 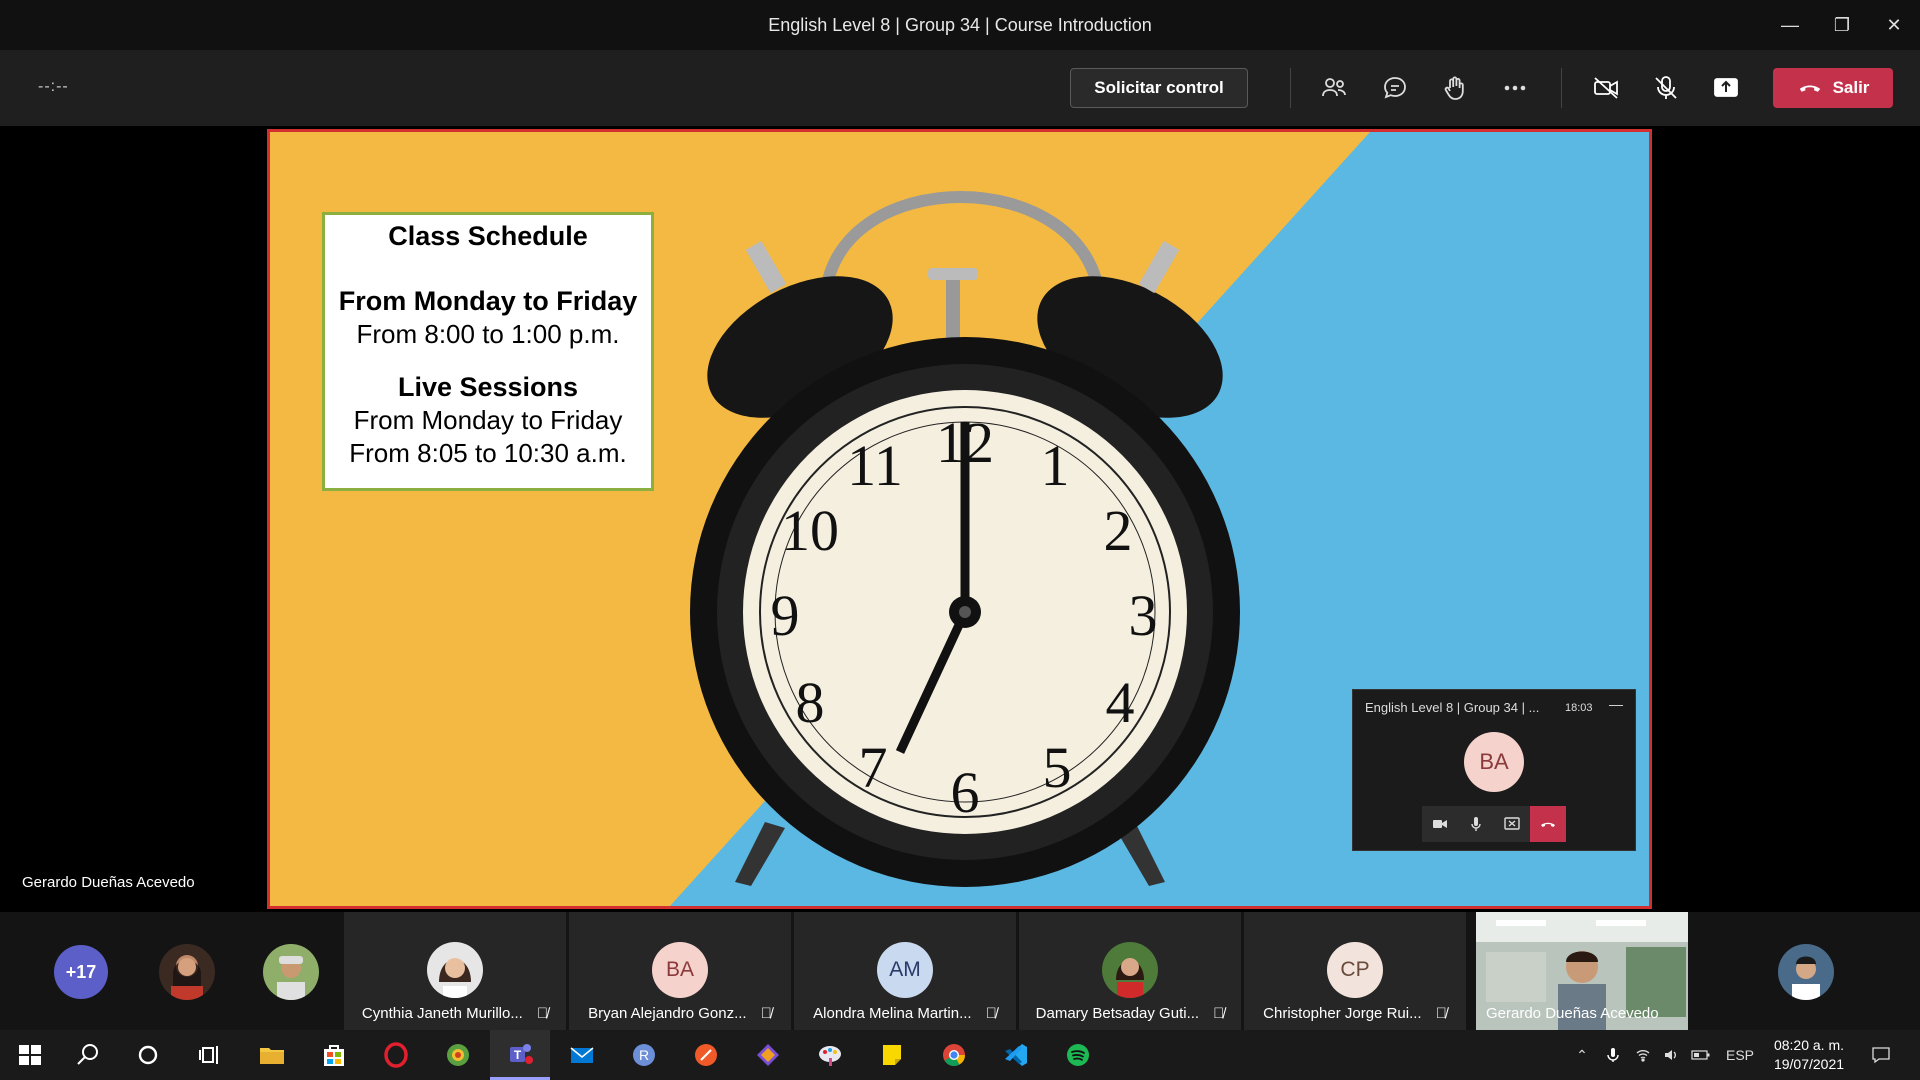 I want to click on volume-icon, so click(x=1671, y=1055).